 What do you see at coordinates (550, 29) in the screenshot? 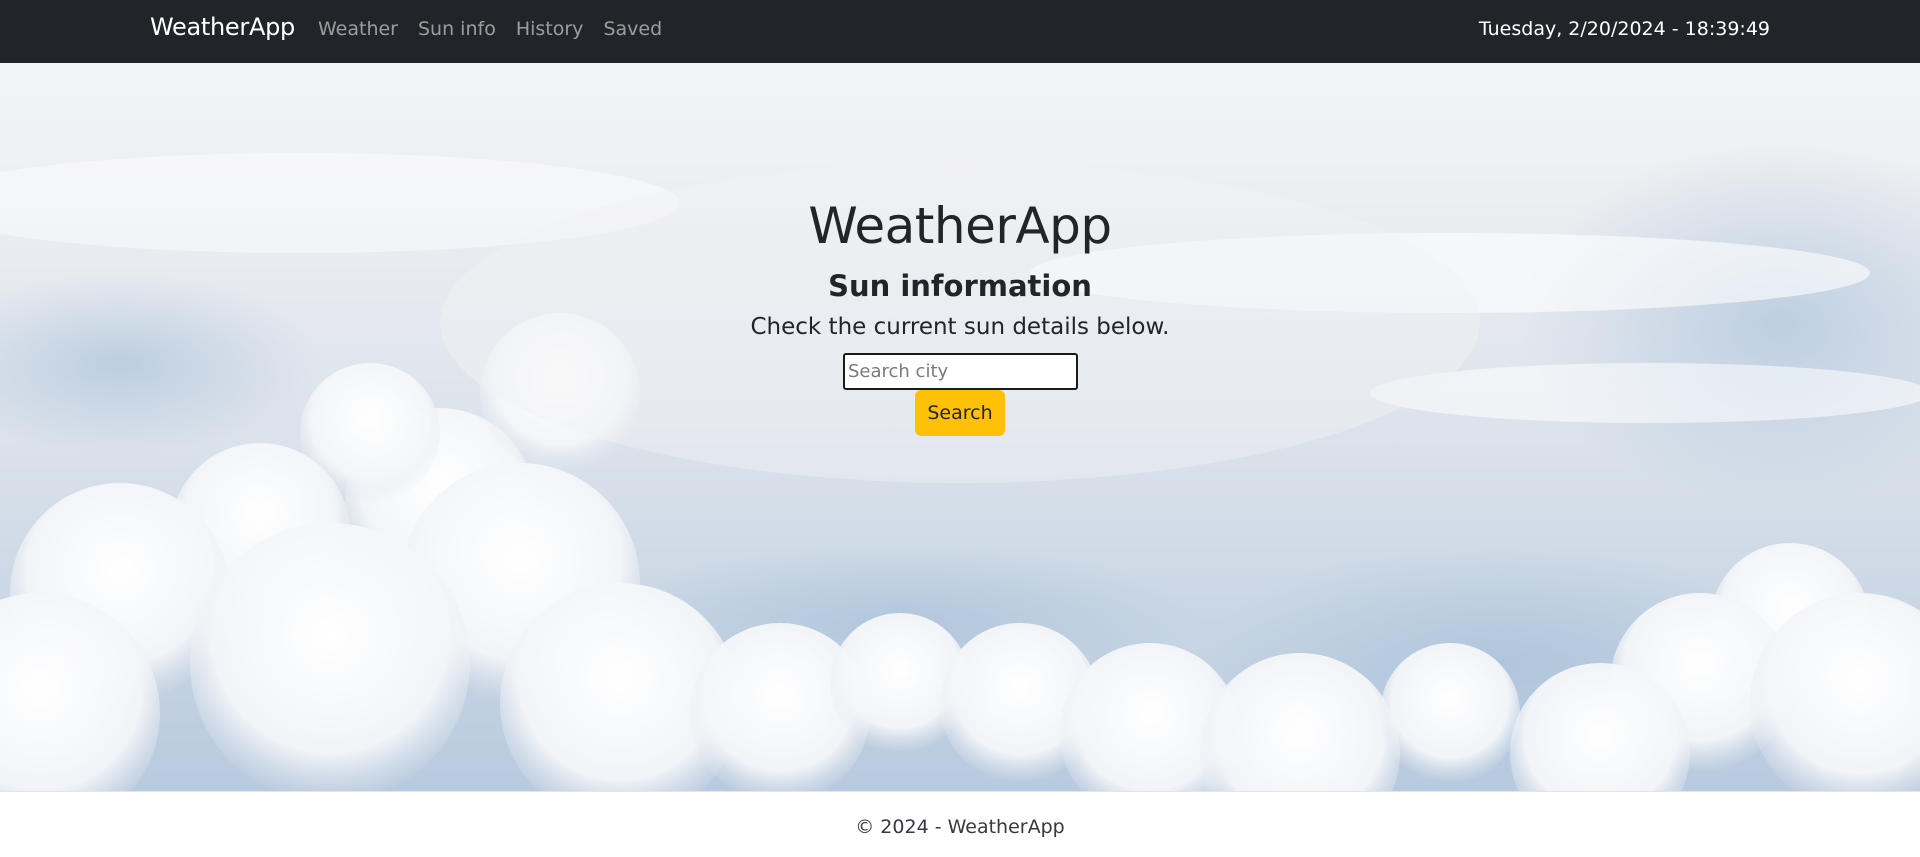
I see `nav-link-history: History` at bounding box center [550, 29].